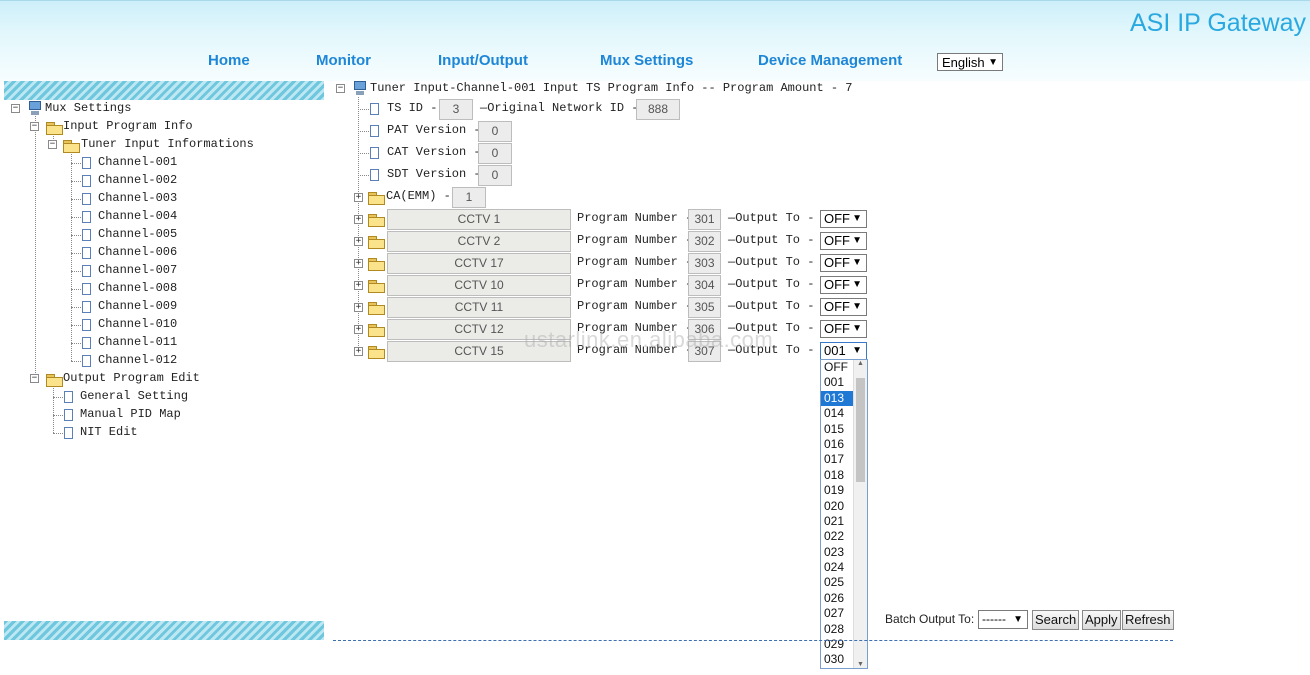  Describe the element at coordinates (137, 270) in the screenshot. I see `sidebar-item-channel-007: Channel-007` at that location.